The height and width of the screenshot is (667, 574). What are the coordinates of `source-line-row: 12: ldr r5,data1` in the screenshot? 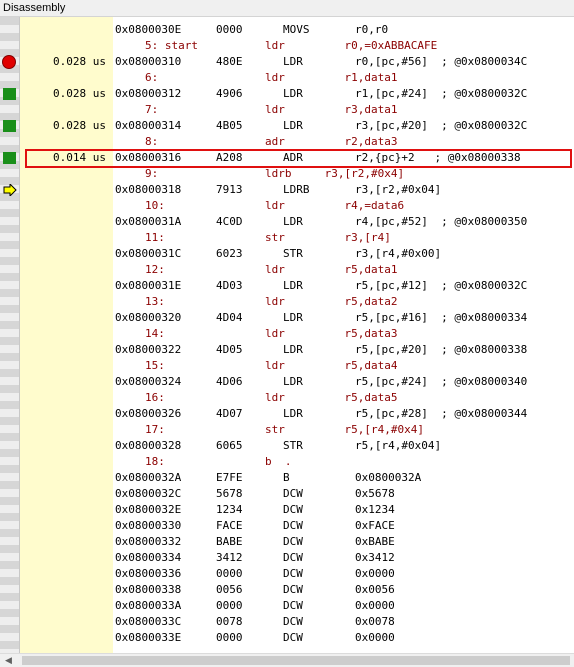 It's located at (287, 270).